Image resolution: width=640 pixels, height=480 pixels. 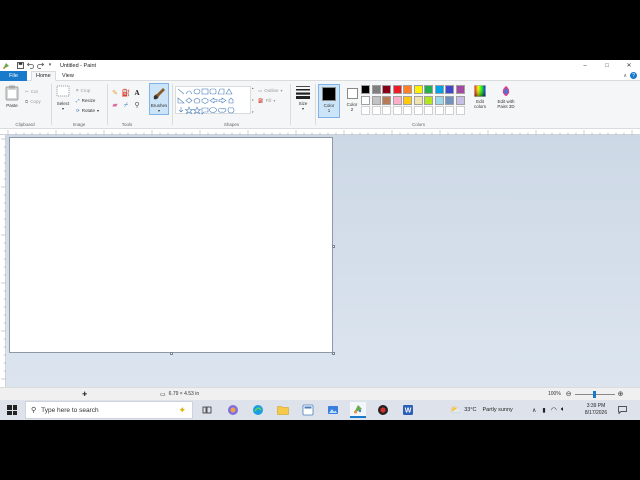 What do you see at coordinates (569, 394) in the screenshot?
I see `zoom-out-icon: ⊖` at bounding box center [569, 394].